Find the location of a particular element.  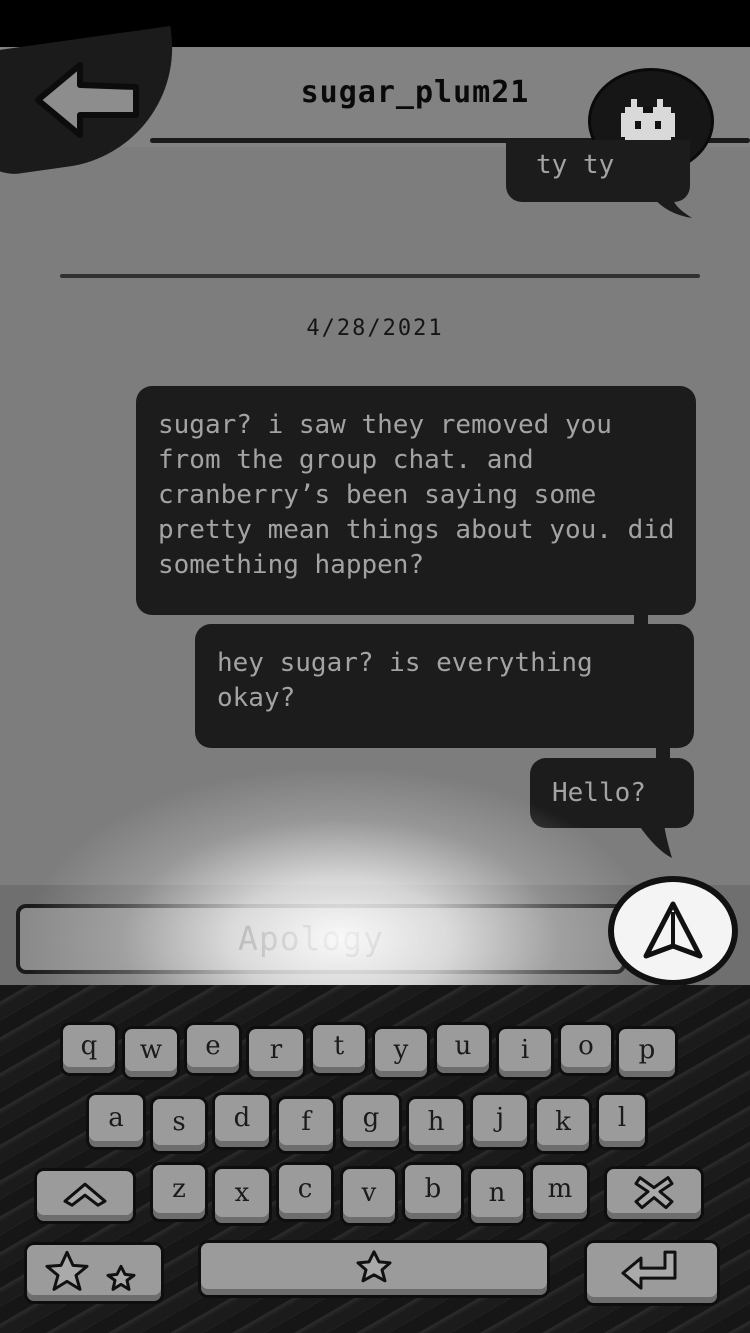

key-b: b is located at coordinates (433, 1192).